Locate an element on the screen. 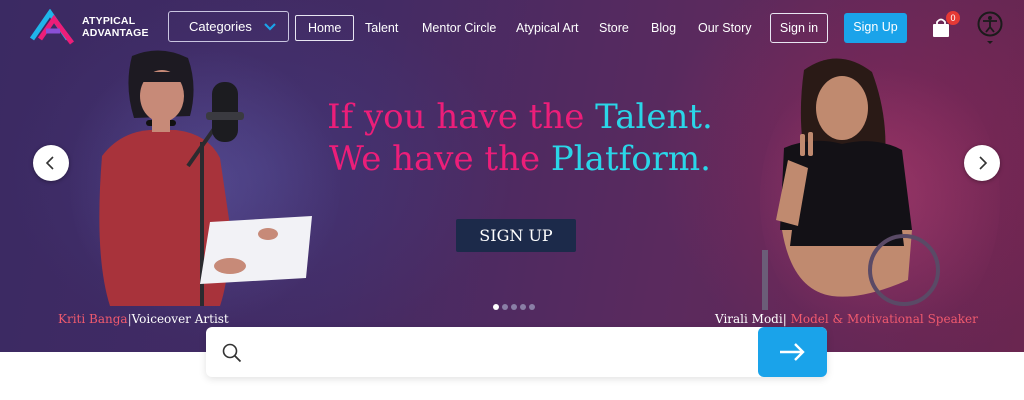 Image resolution: width=1024 pixels, height=400 pixels. search-input is located at coordinates (504, 352).